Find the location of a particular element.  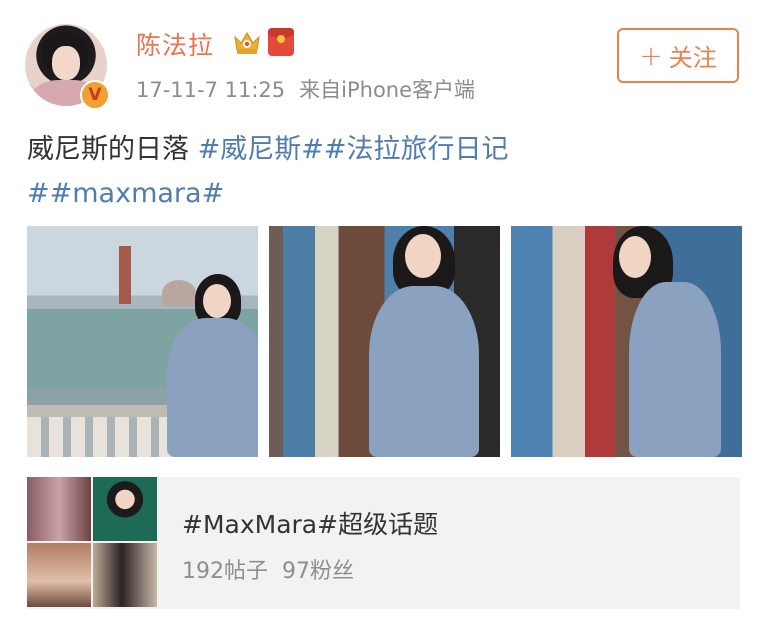

topic-thumbnails is located at coordinates (93, 543).